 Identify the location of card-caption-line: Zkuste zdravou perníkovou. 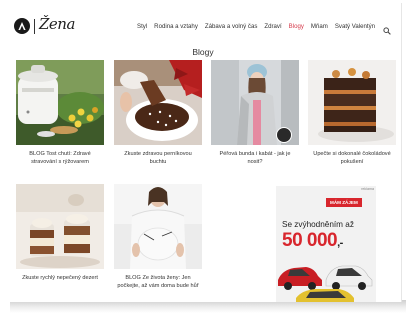
(158, 155).